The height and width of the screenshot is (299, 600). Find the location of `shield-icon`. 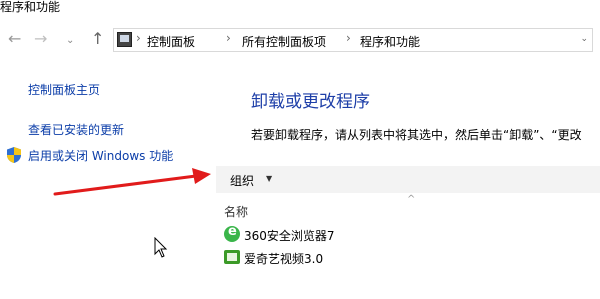

shield-icon is located at coordinates (14, 155).